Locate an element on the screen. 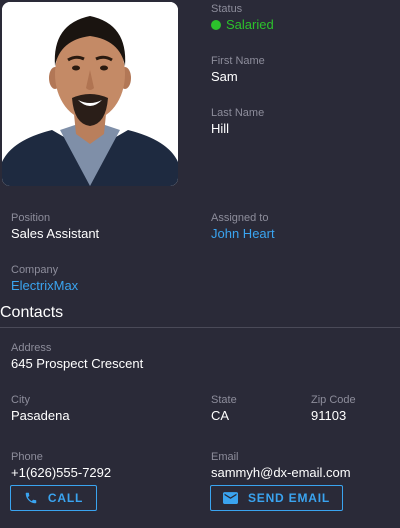 Image resolution: width=400 pixels, height=528 pixels. first-name-label: First Name is located at coordinates (238, 61).